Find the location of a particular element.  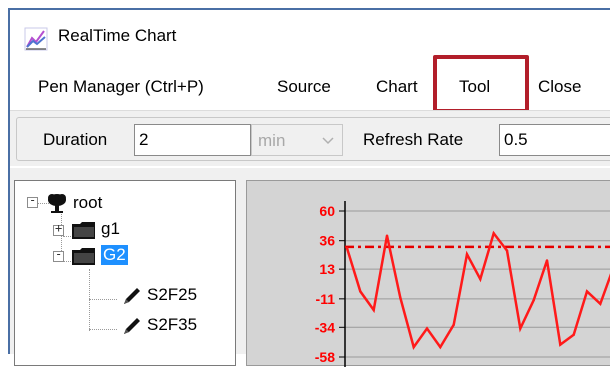

tree-node-root: - root is located at coordinates (115, 204).